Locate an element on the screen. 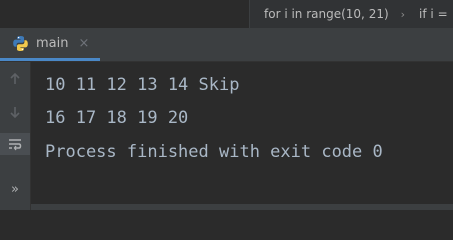 The width and height of the screenshot is (453, 240). run-tabbar: main × is located at coordinates (226, 45).